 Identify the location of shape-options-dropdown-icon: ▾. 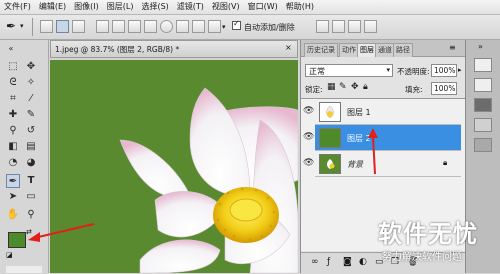
(224, 27).